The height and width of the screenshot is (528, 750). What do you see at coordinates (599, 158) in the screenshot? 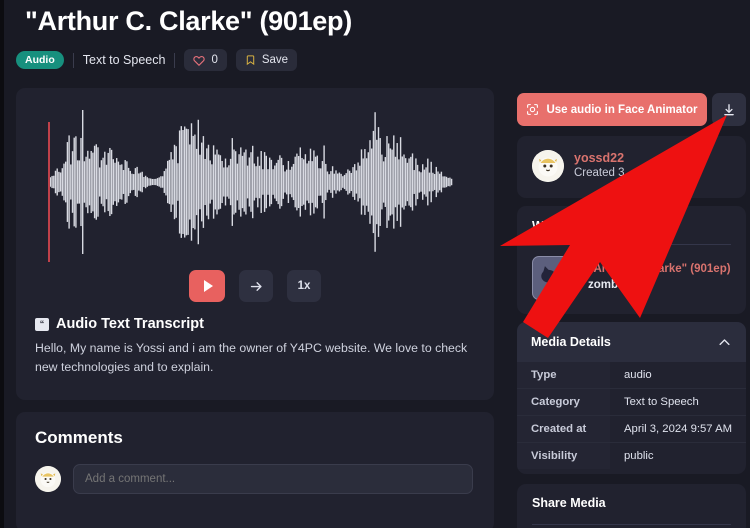
I see `uploader-name: yossd22` at bounding box center [599, 158].